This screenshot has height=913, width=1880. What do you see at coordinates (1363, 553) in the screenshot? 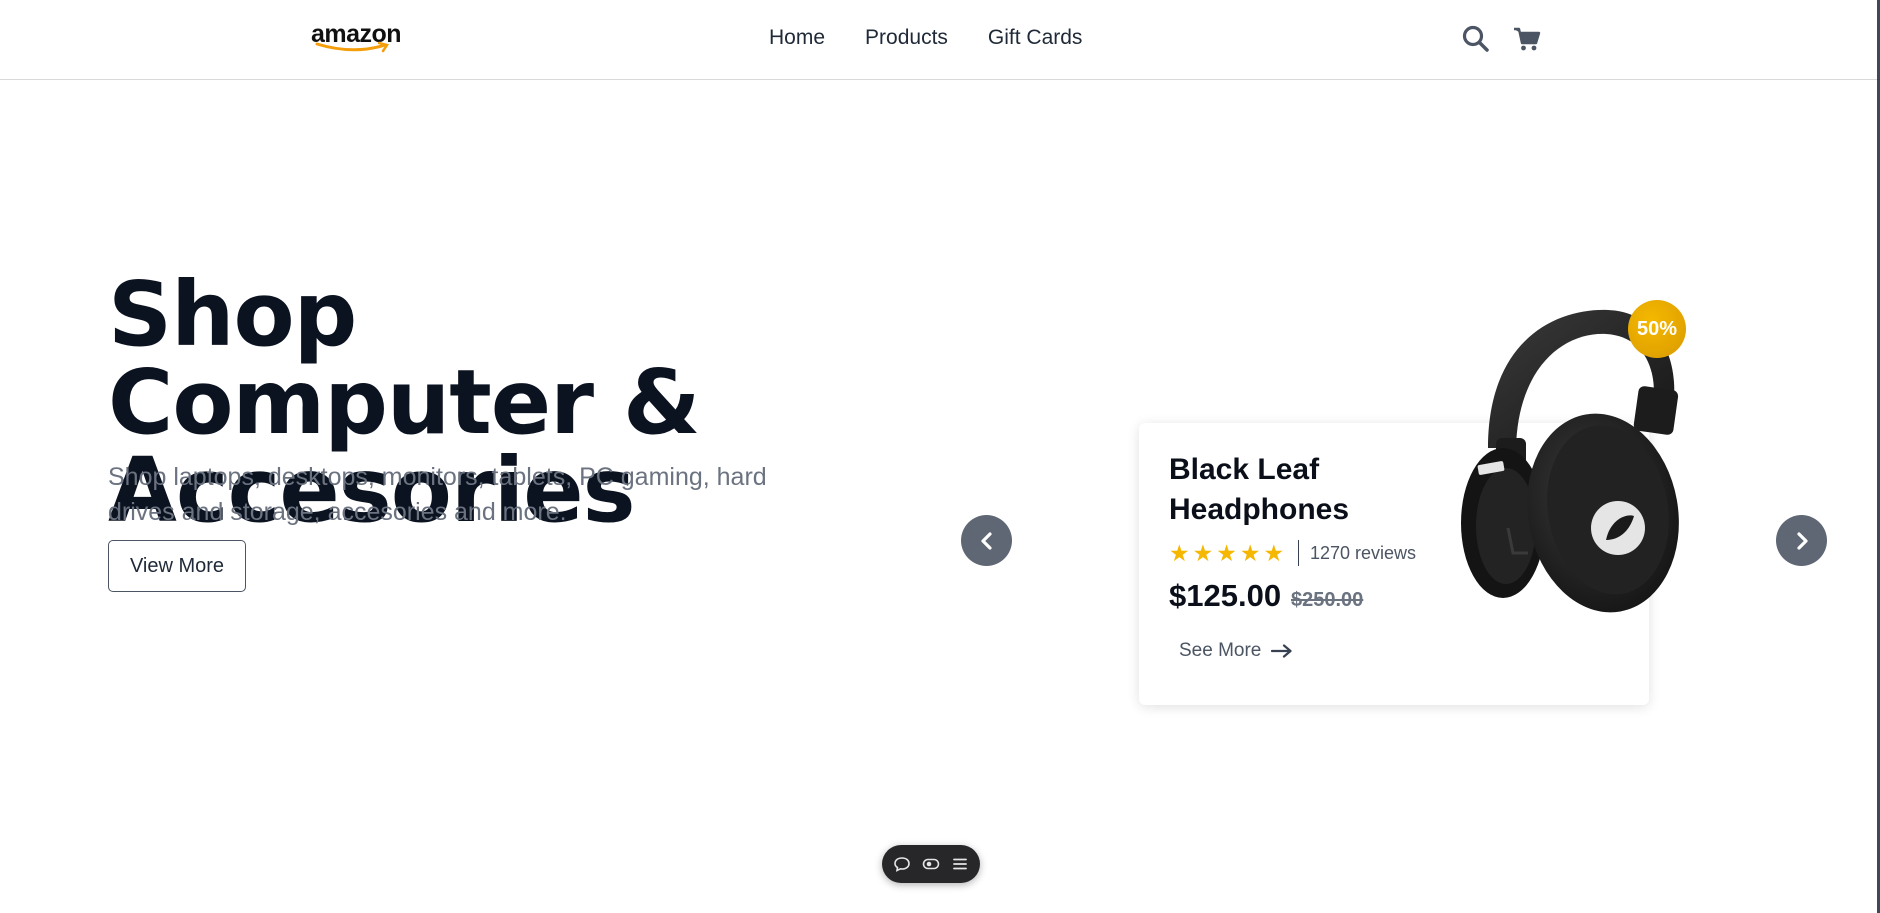
I see `review-count: 1270 reviews` at bounding box center [1363, 553].